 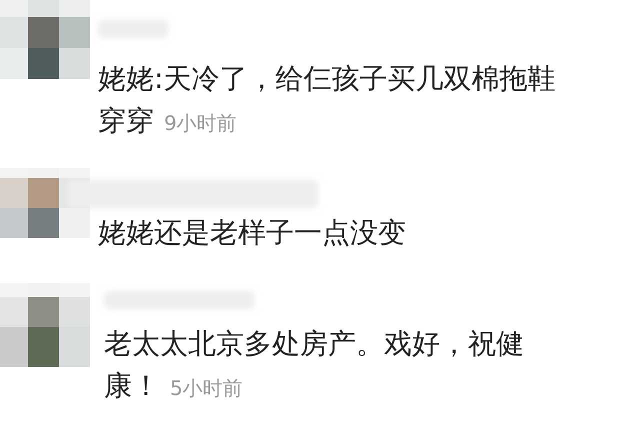 I want to click on comment-time: 5小时前, so click(x=206, y=388).